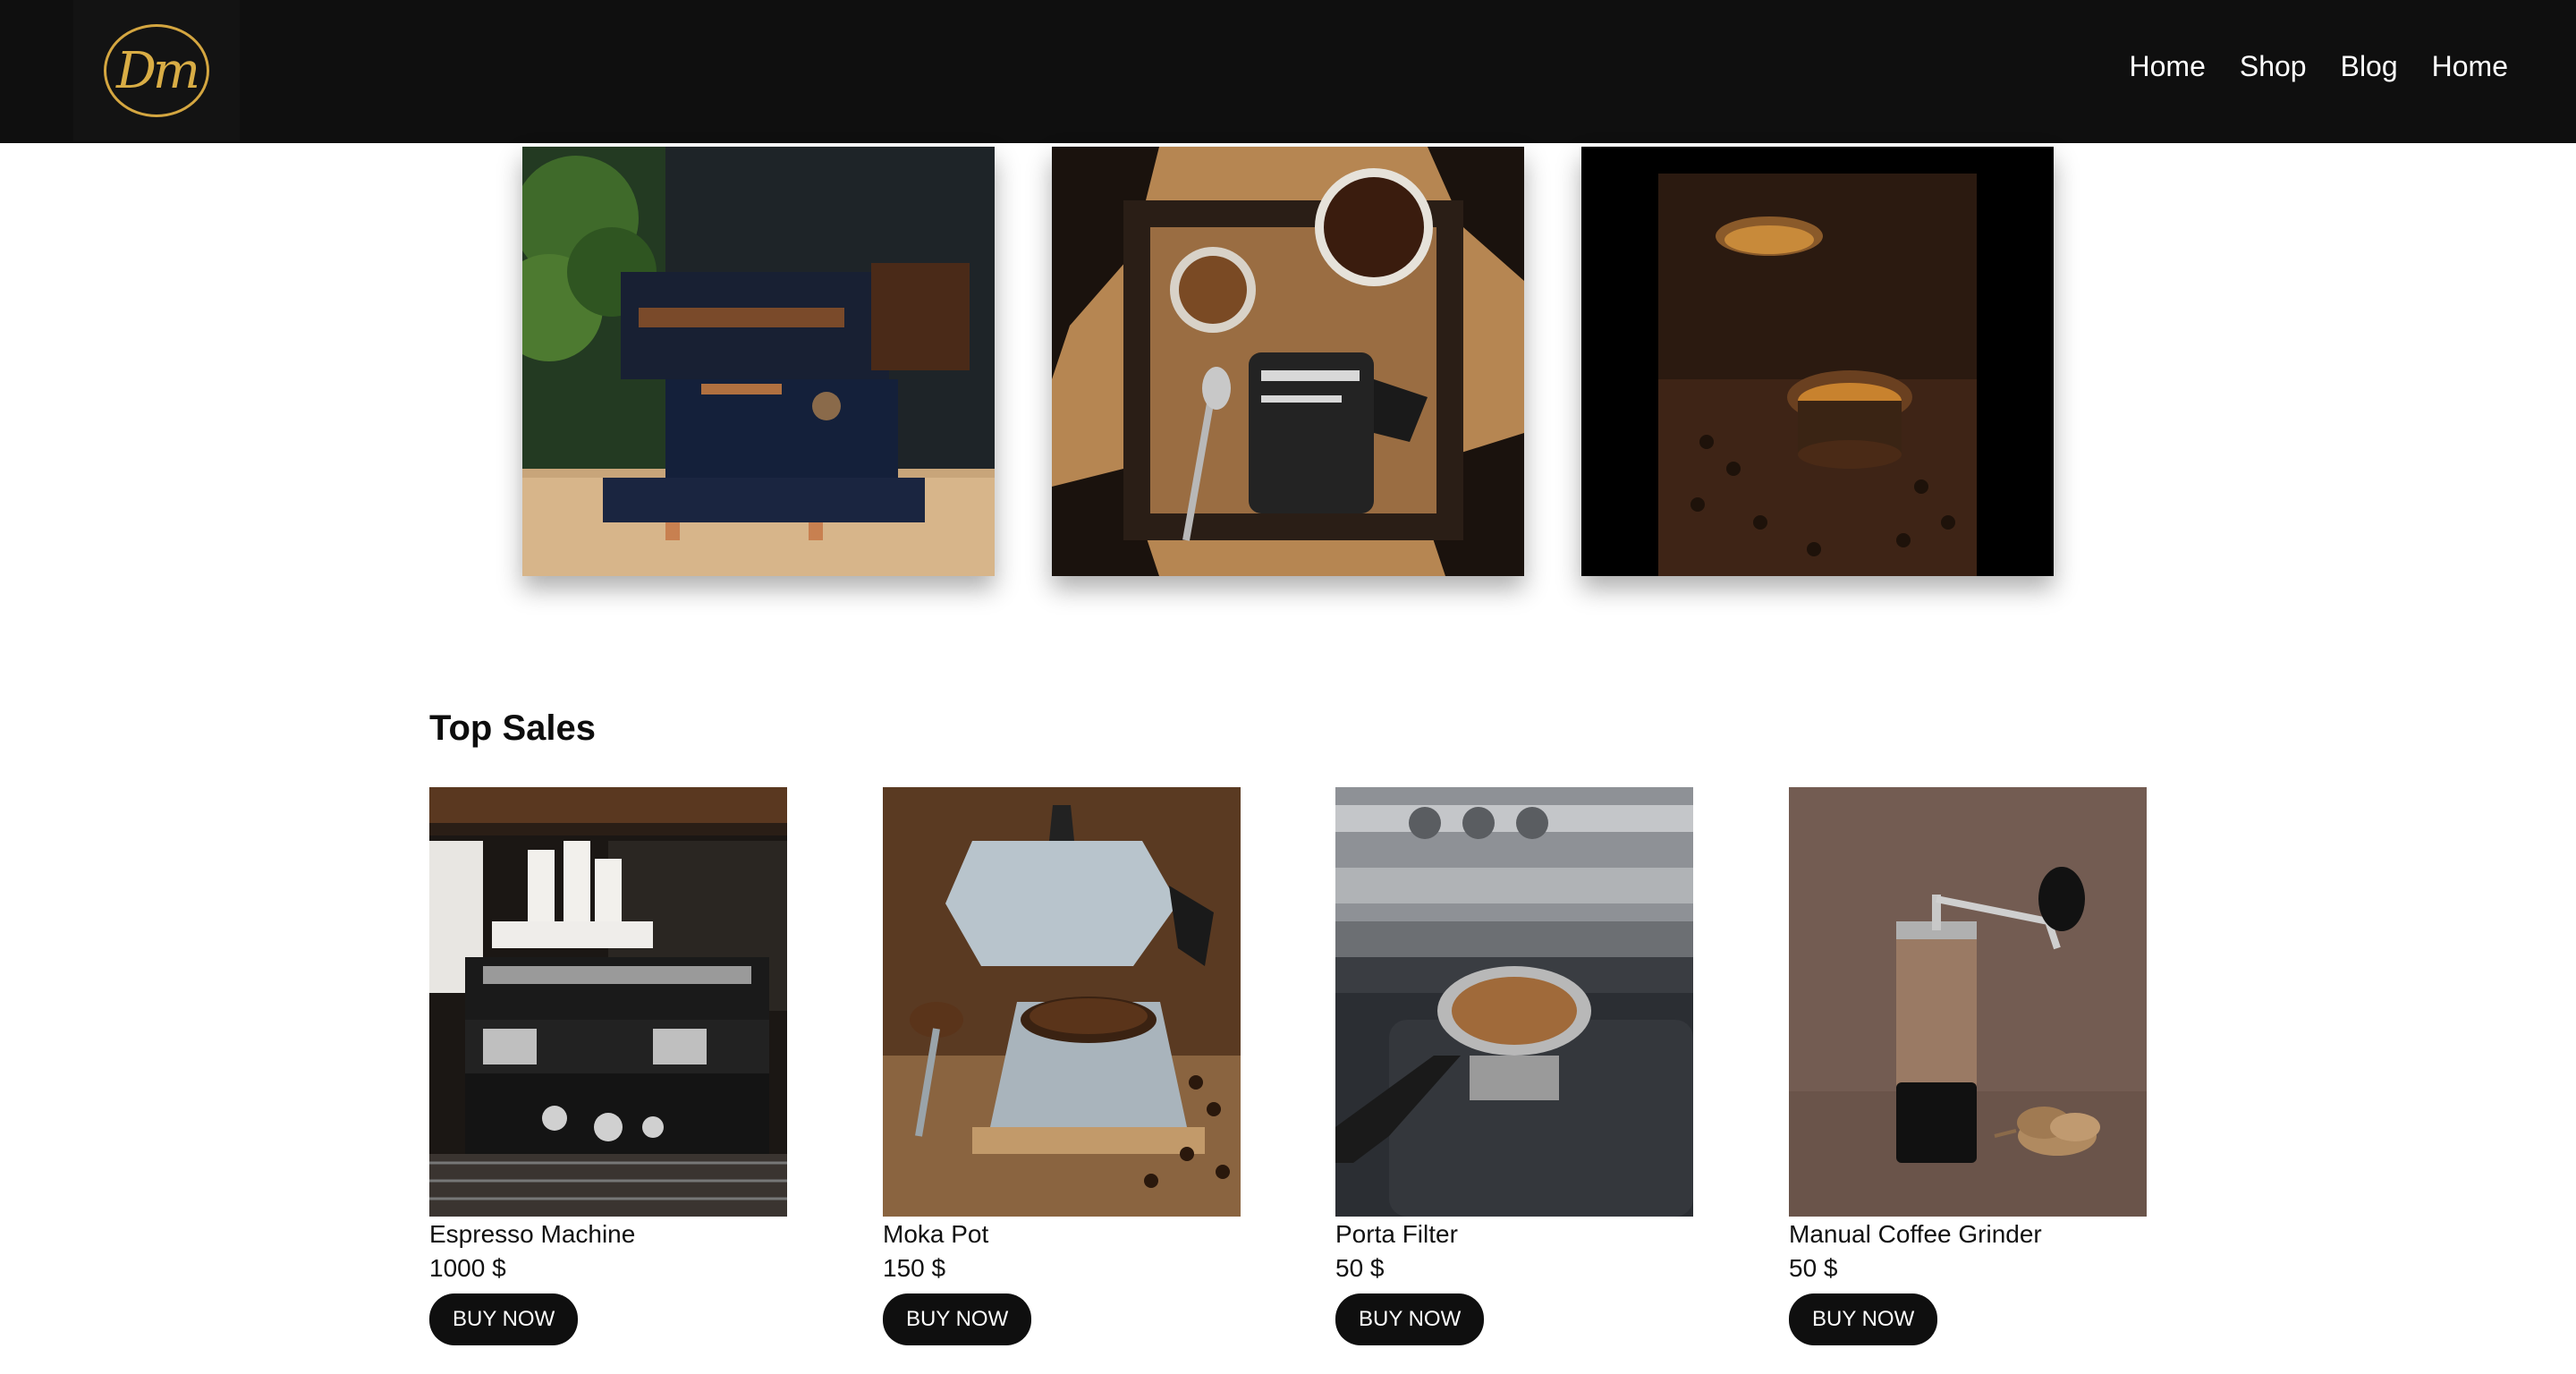 Image resolution: width=2576 pixels, height=1374 pixels. I want to click on product-name: Porta Filter, so click(1396, 1234).